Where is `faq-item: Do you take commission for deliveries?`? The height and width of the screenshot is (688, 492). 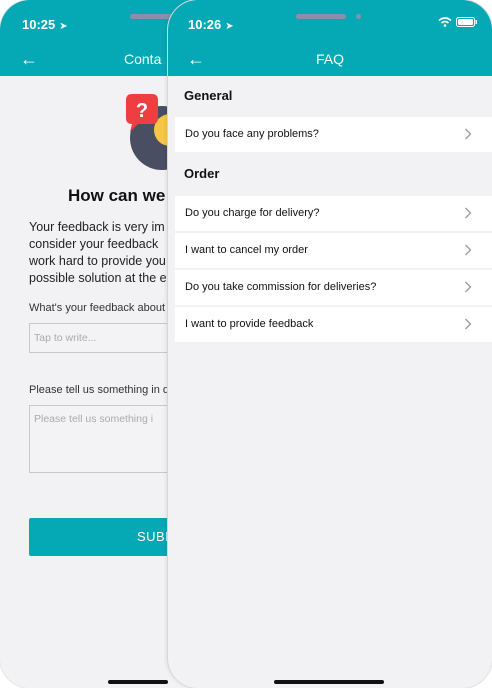
faq-item: Do you take commission for deliveries? is located at coordinates (333, 287).